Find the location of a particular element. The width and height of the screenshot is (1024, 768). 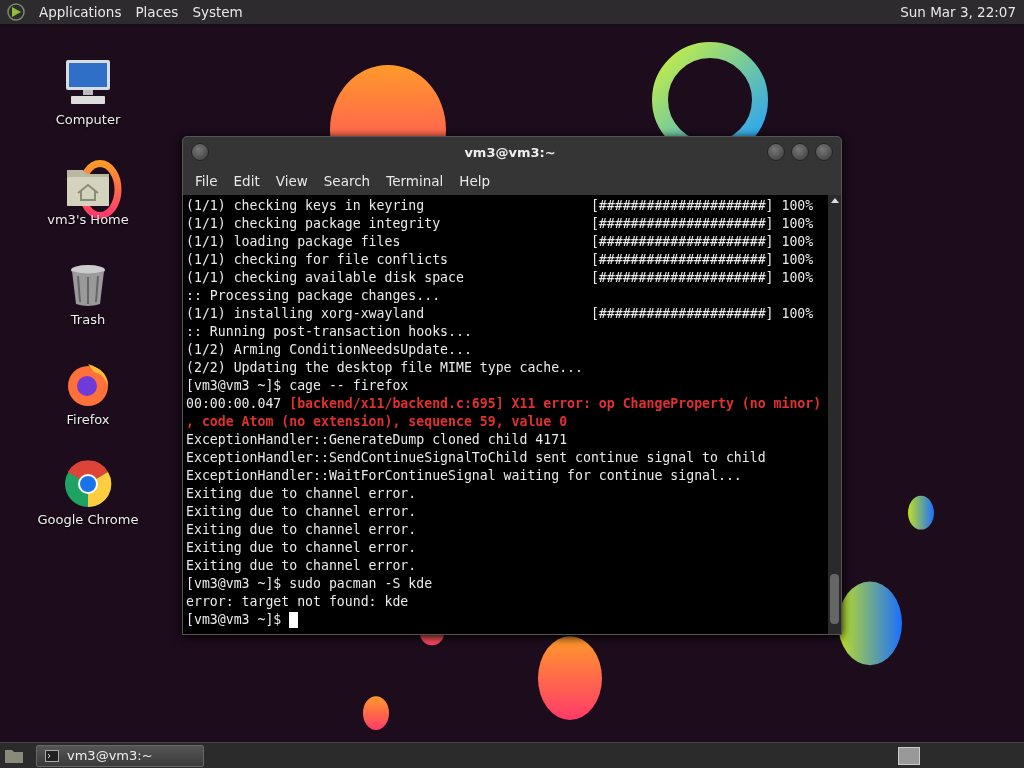

menu-item: Terminal is located at coordinates (415, 181).